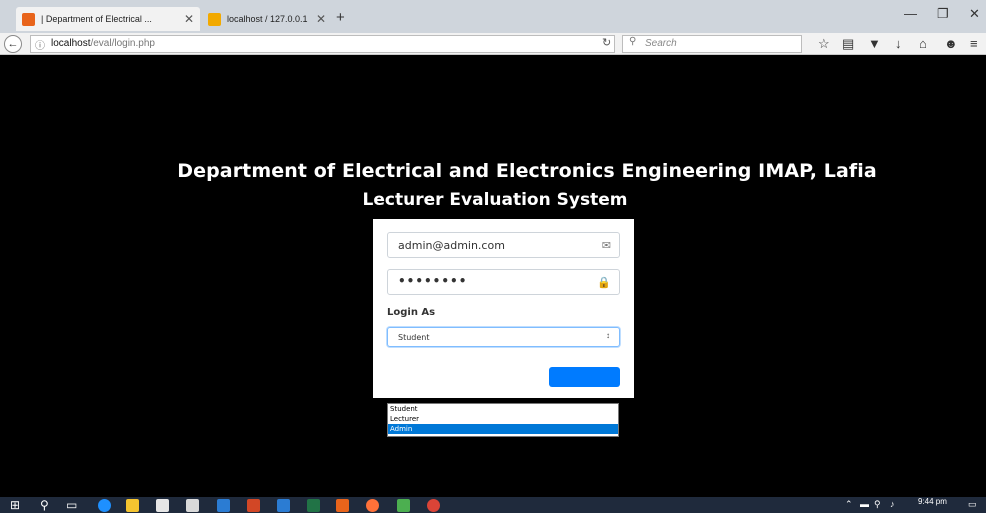 The image size is (986, 513). What do you see at coordinates (13, 44) in the screenshot?
I see `back-arrow-icon: ←` at bounding box center [13, 44].